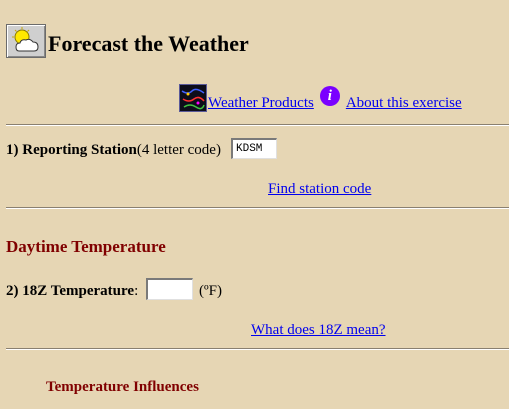 This screenshot has width=509, height=409. I want to click on what-18z-row: What does 18Z mean?, so click(318, 330).